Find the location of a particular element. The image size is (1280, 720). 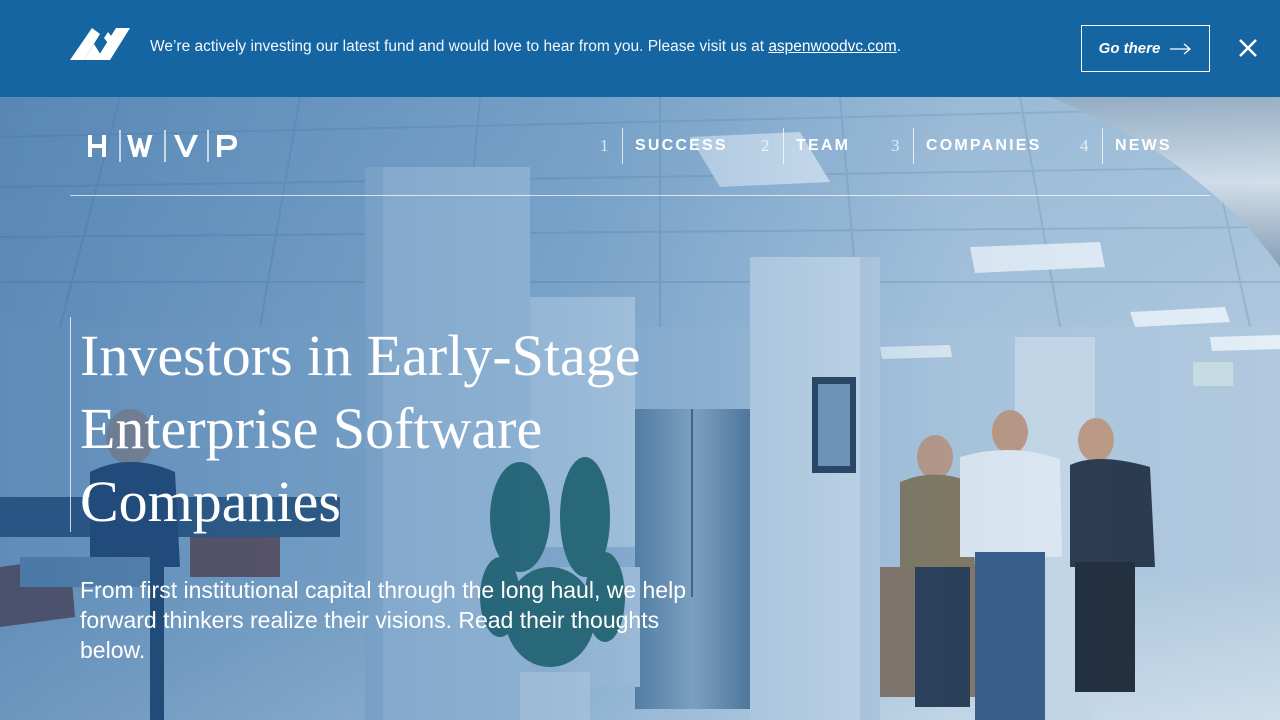

nav-number: 3 is located at coordinates (895, 145).